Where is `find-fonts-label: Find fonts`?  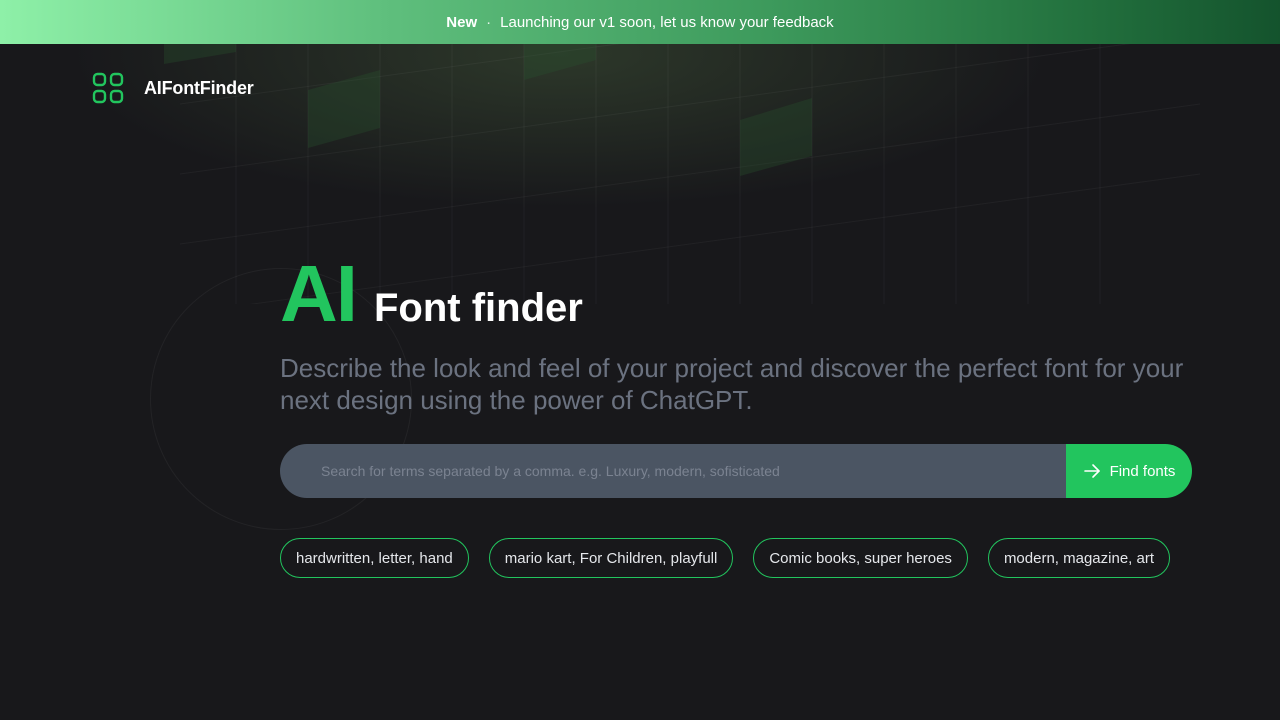
find-fonts-label: Find fonts is located at coordinates (1142, 471).